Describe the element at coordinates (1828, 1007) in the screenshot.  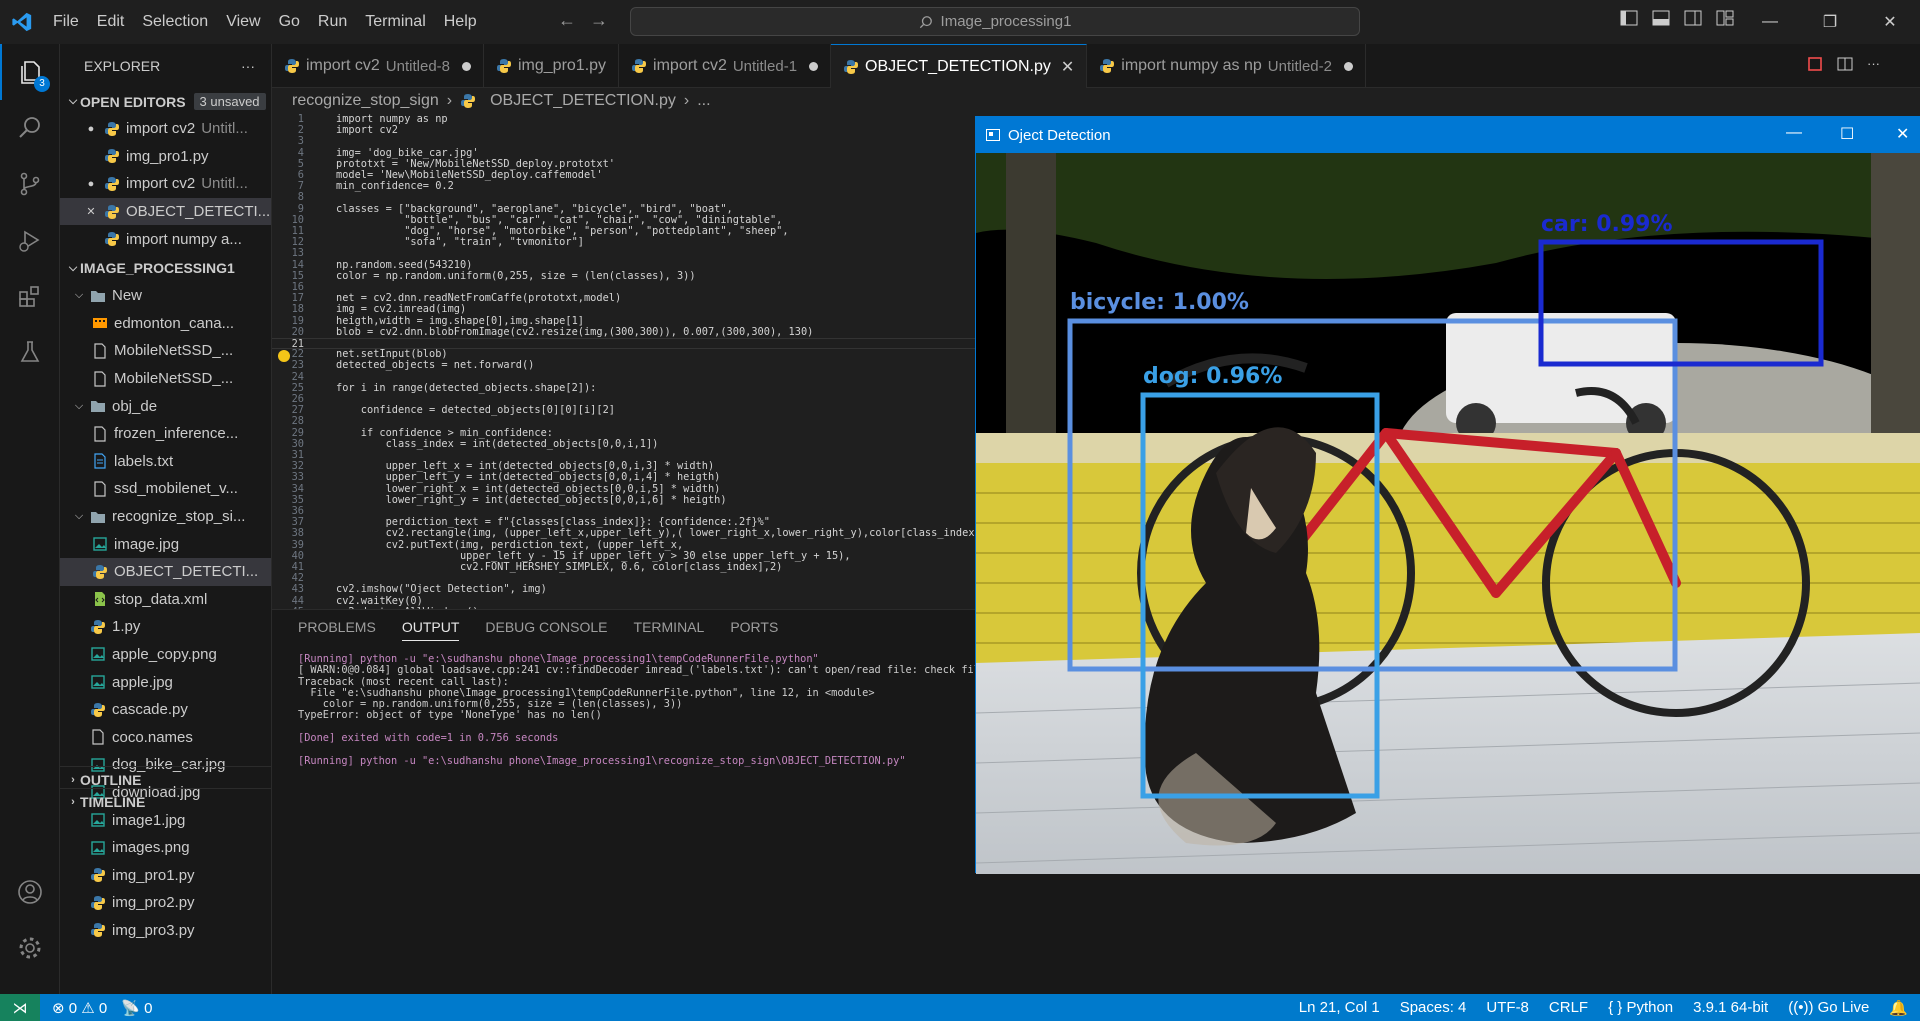
I see `go-live: ((•)) Go Live` at that location.